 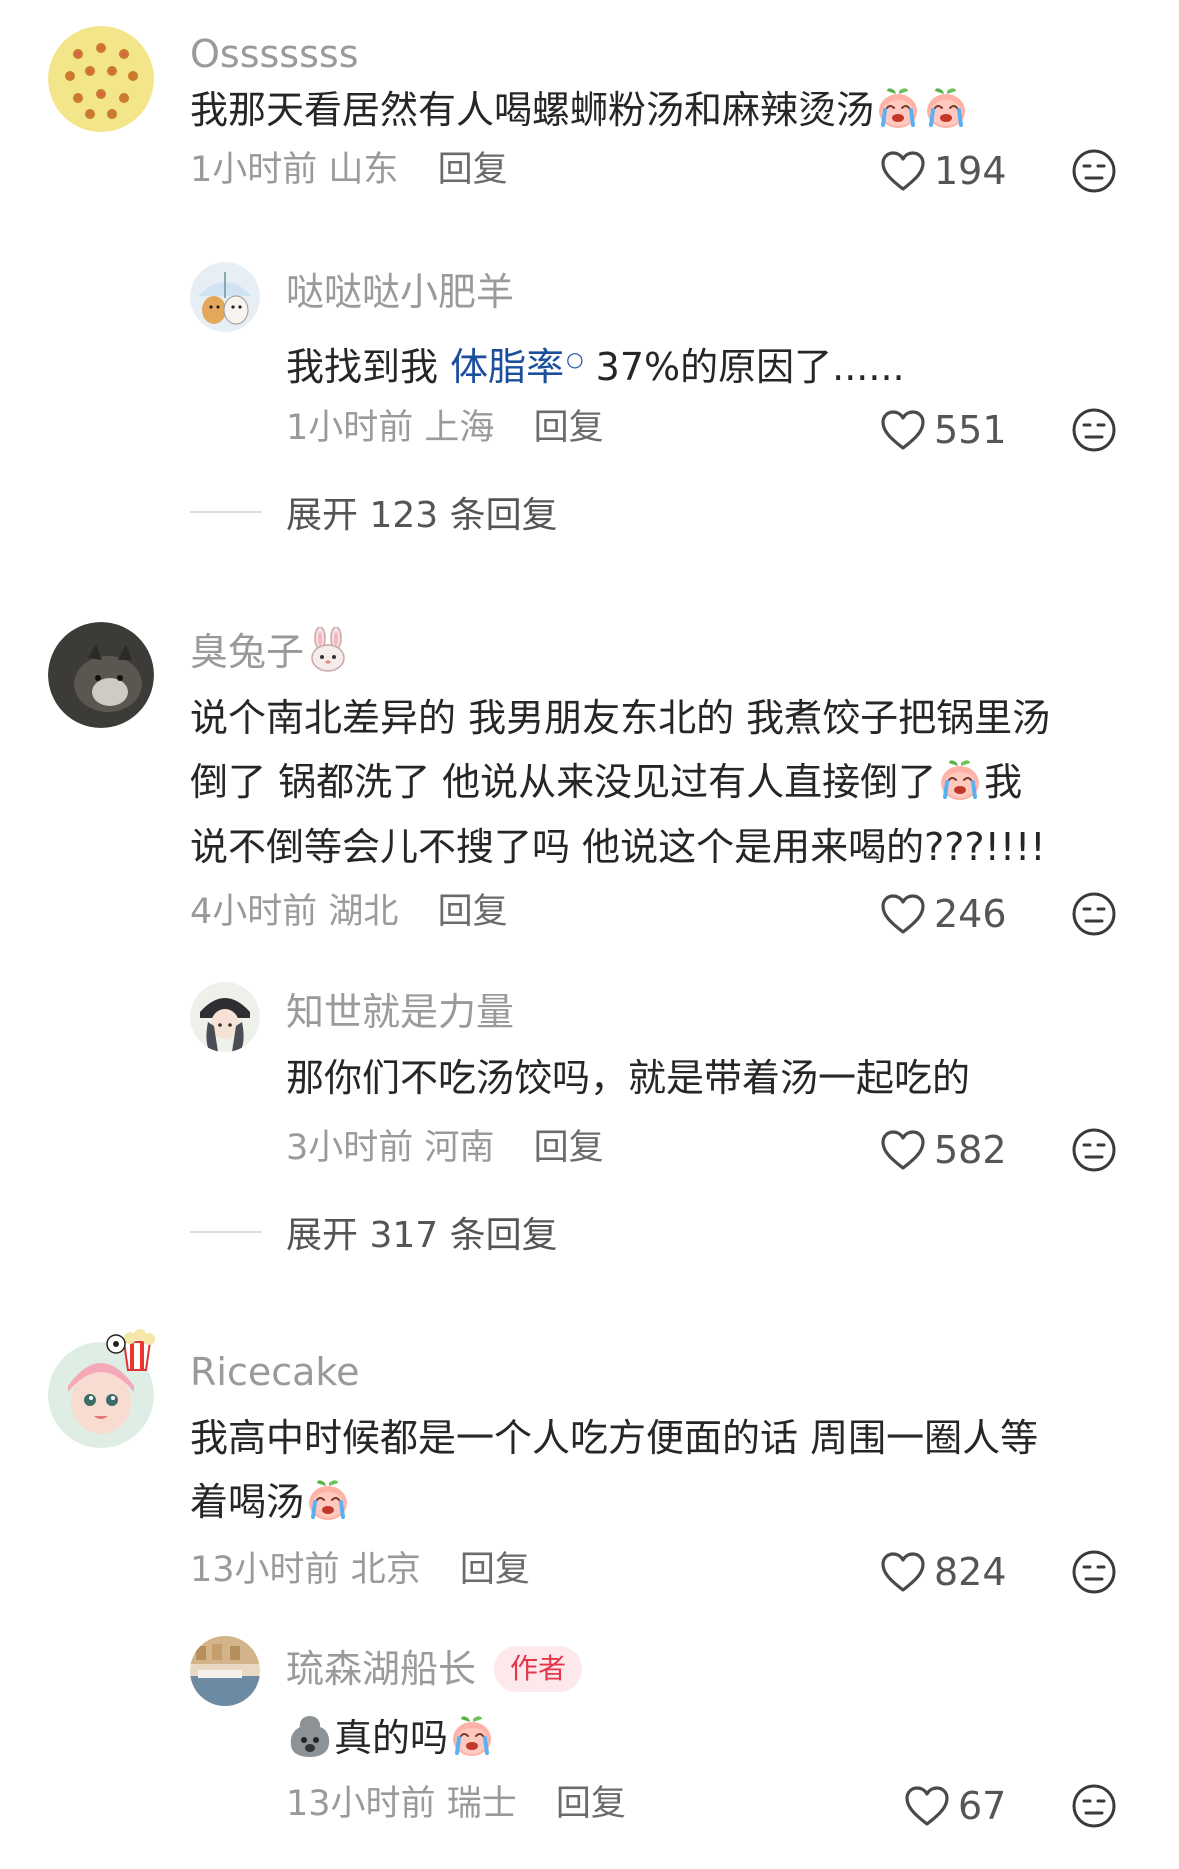 What do you see at coordinates (274, 54) in the screenshot?
I see `username: Osssssss` at bounding box center [274, 54].